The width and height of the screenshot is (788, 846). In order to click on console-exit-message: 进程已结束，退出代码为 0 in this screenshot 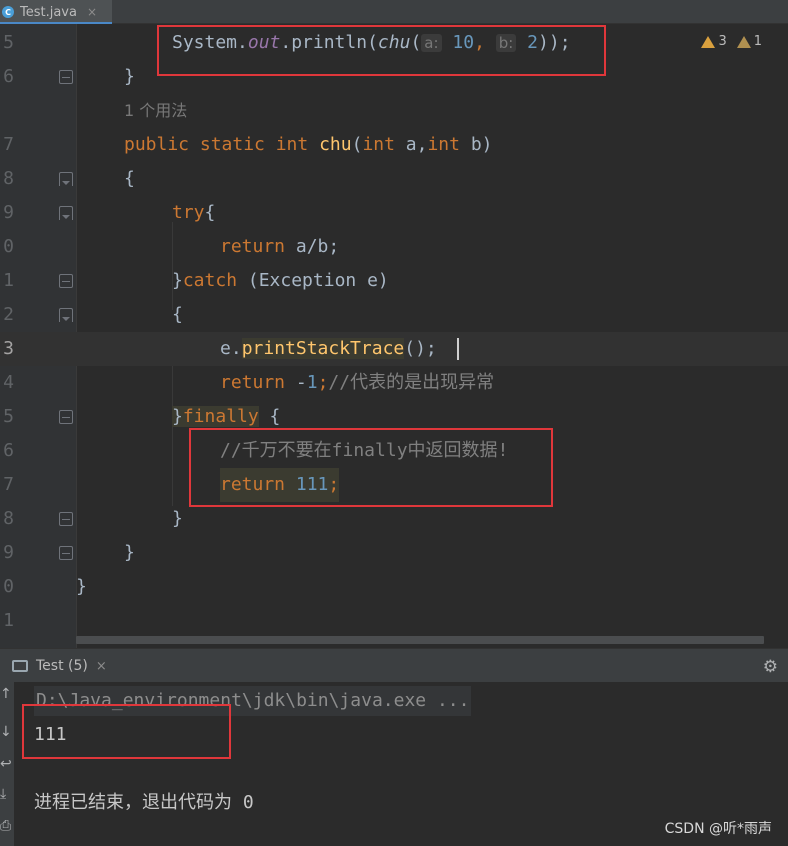, I will do `click(144, 802)`.